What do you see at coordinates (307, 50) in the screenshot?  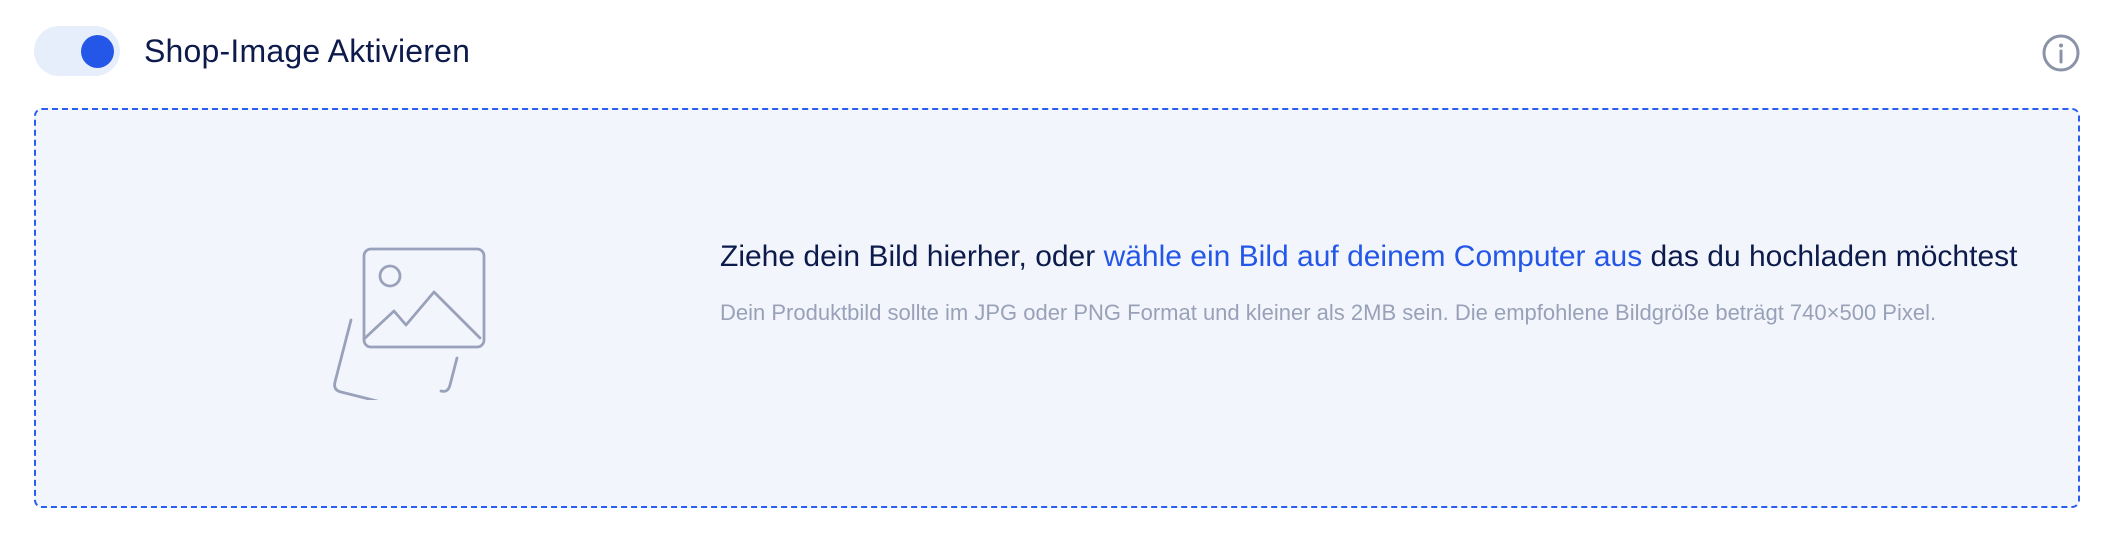 I see `toggle-label: Shop-Image Aktivieren` at bounding box center [307, 50].